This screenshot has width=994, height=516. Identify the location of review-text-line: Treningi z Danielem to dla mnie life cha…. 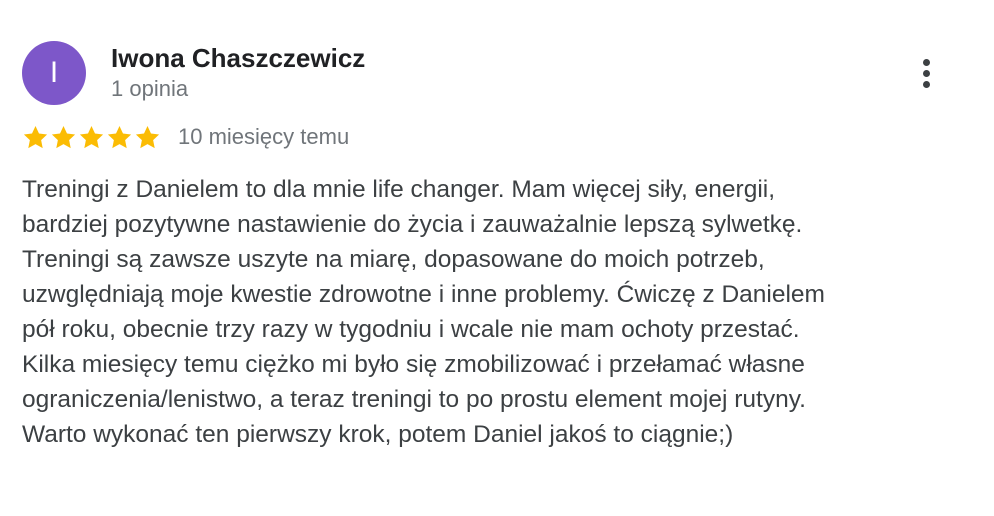
(399, 189).